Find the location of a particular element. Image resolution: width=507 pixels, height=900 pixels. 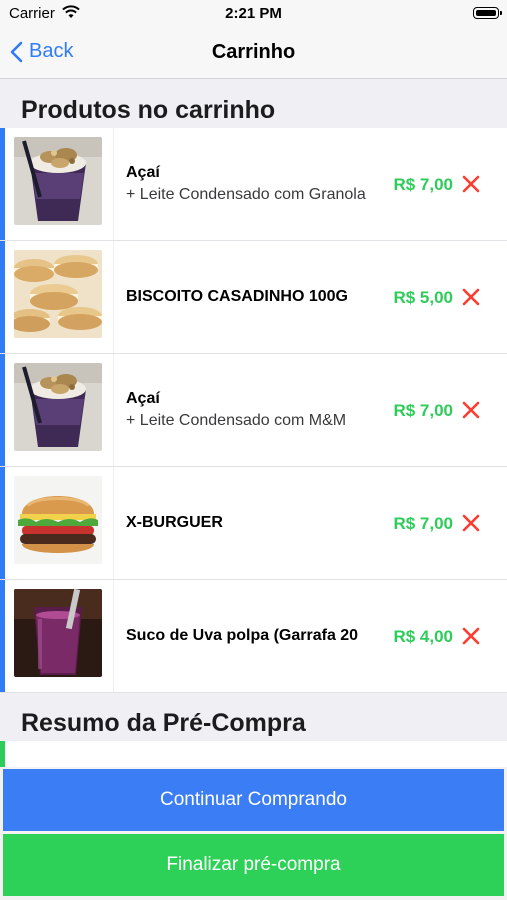

biscuits-image is located at coordinates (58, 294).